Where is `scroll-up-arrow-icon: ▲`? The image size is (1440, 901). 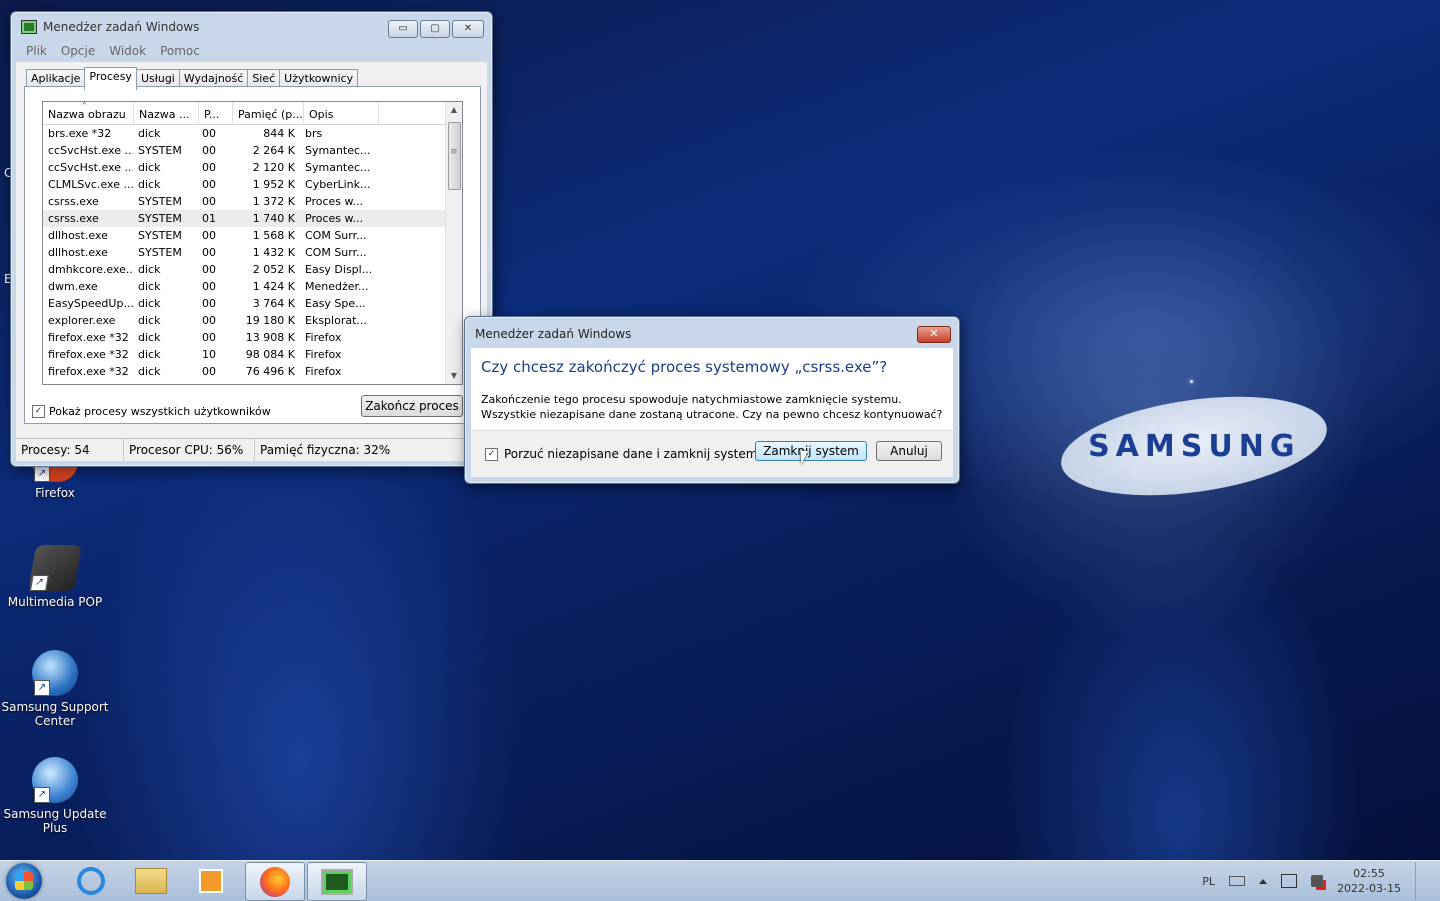 scroll-up-arrow-icon: ▲ is located at coordinates (454, 110).